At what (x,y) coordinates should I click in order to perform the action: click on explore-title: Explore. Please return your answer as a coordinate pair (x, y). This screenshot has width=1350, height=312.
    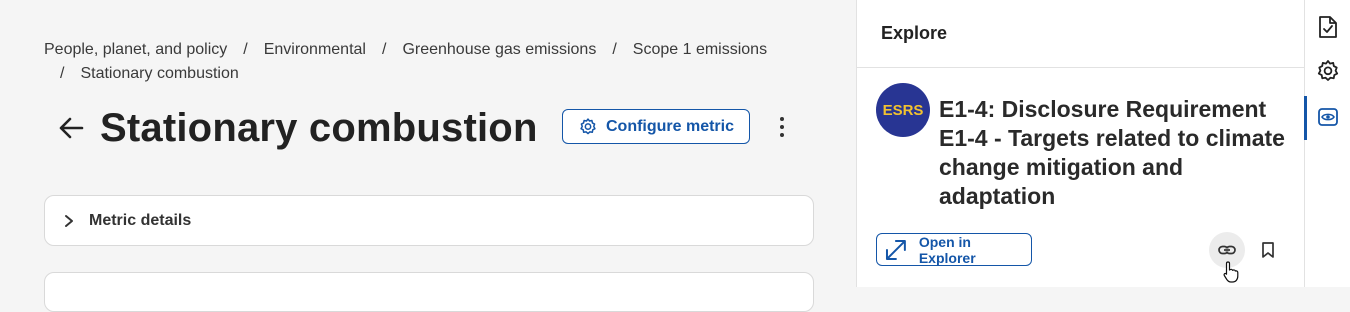
    Looking at the image, I should click on (914, 33).